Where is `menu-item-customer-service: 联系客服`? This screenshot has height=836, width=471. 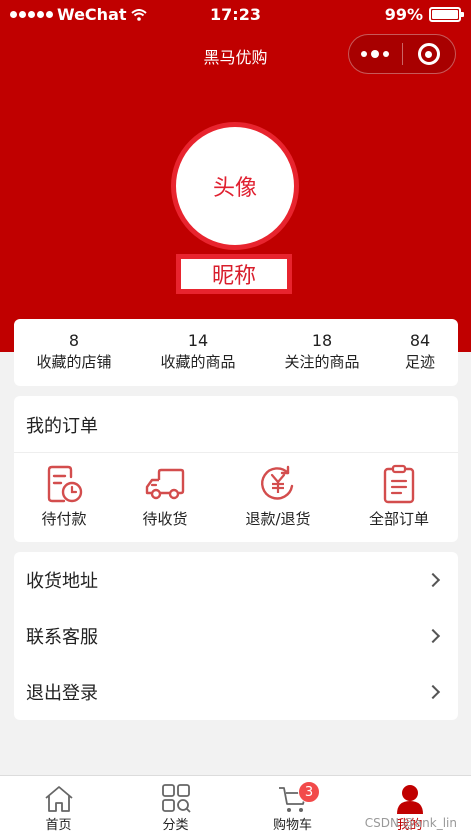
menu-item-customer-service: 联系客服 is located at coordinates (236, 636).